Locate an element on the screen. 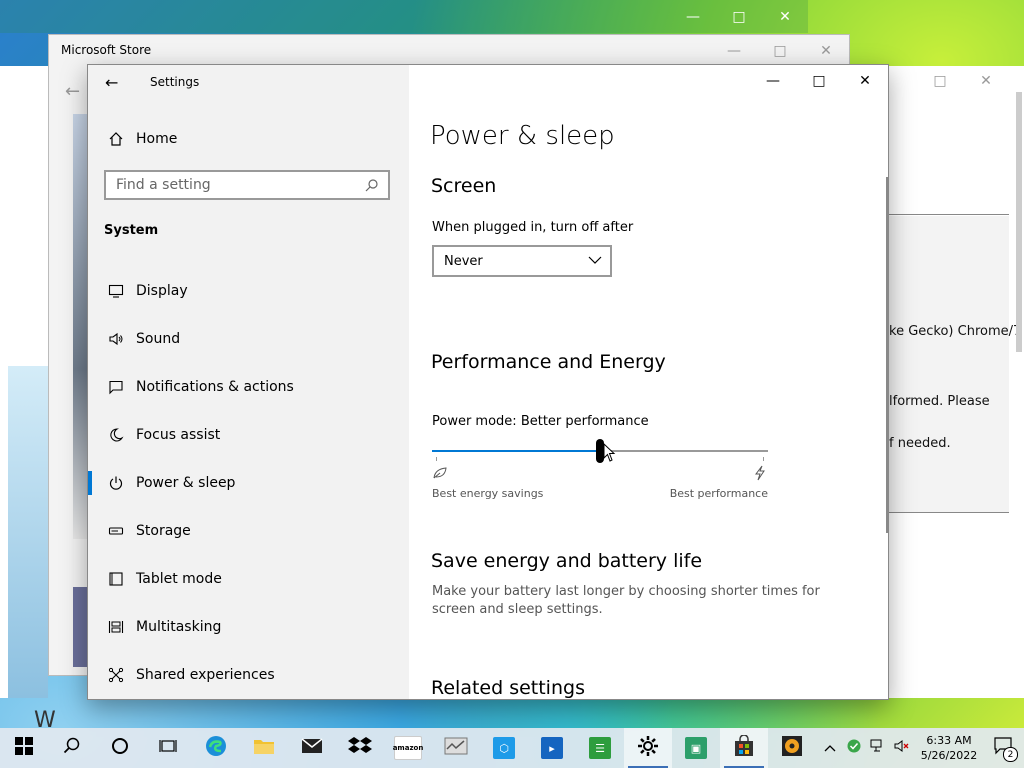  taskbar-settings is located at coordinates (648, 748).